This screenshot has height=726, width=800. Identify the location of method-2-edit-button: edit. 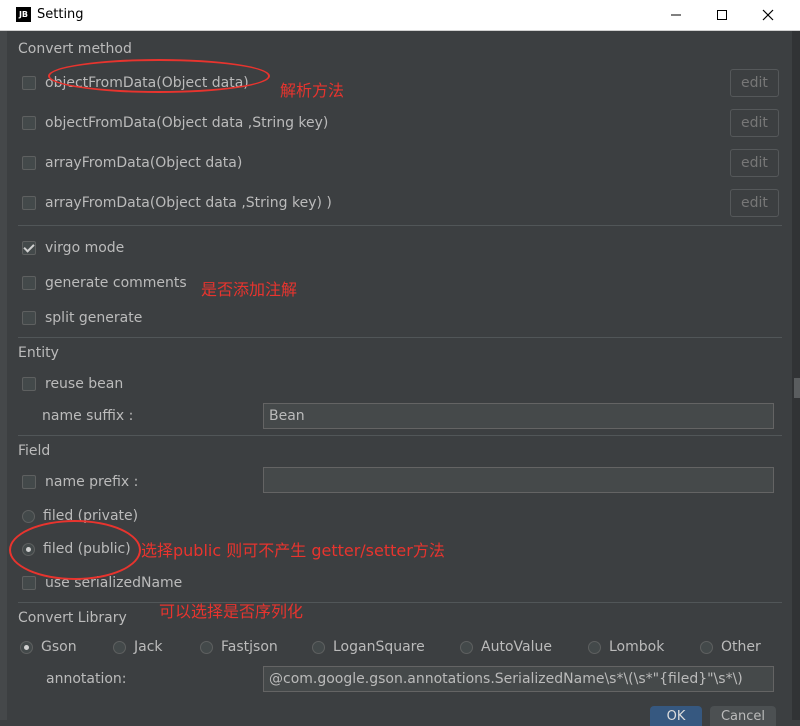
(754, 163).